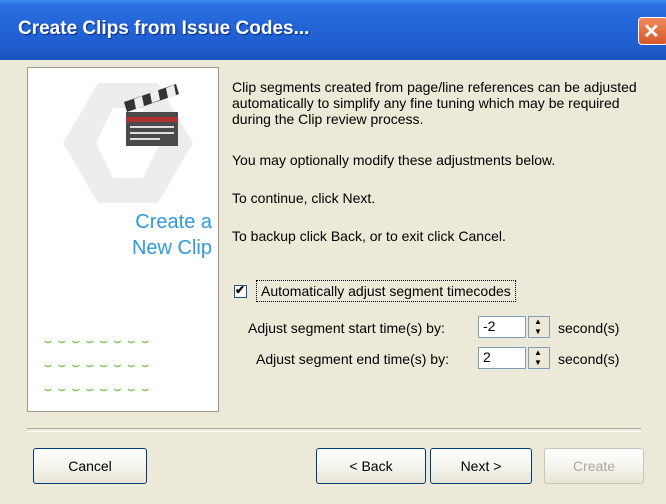 Image resolution: width=666 pixels, height=504 pixels. Describe the element at coordinates (386, 291) in the screenshot. I see `auto-adjust-label: Automatically adjust segment timecodes` at that location.